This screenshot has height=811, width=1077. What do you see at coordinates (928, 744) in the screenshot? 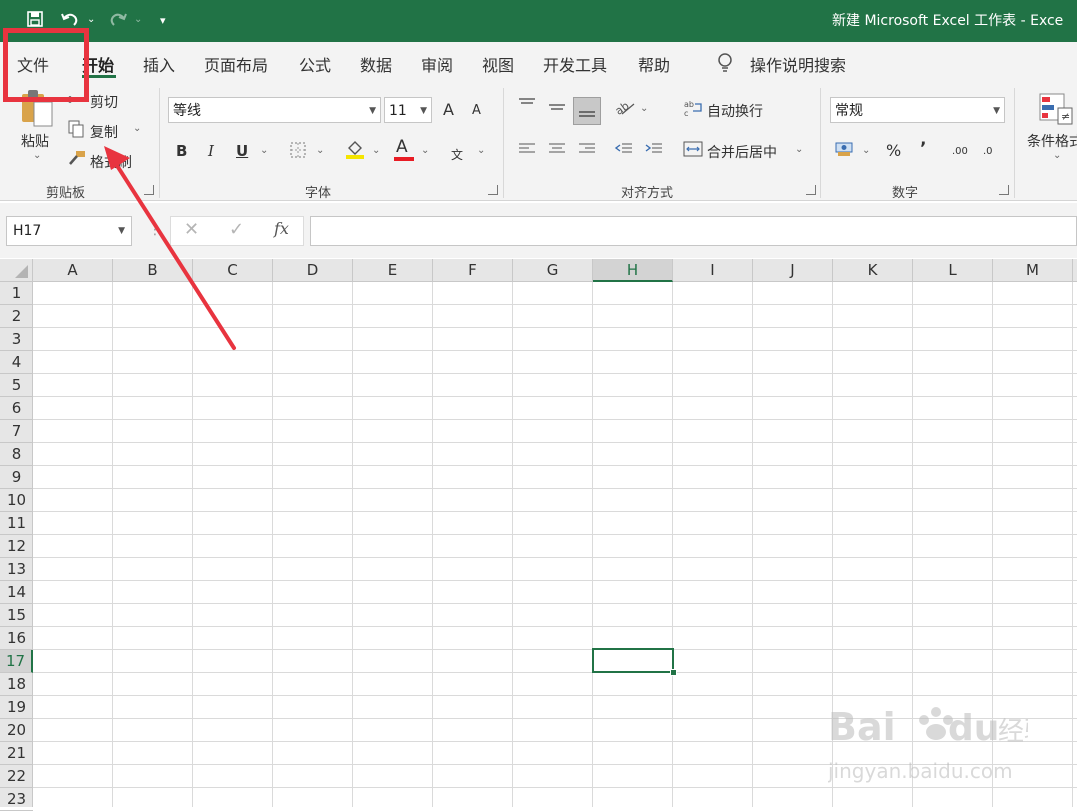
I see `baidu-watermark-logo: Bai du 经验 jingyan.baidu.com` at bounding box center [928, 744].